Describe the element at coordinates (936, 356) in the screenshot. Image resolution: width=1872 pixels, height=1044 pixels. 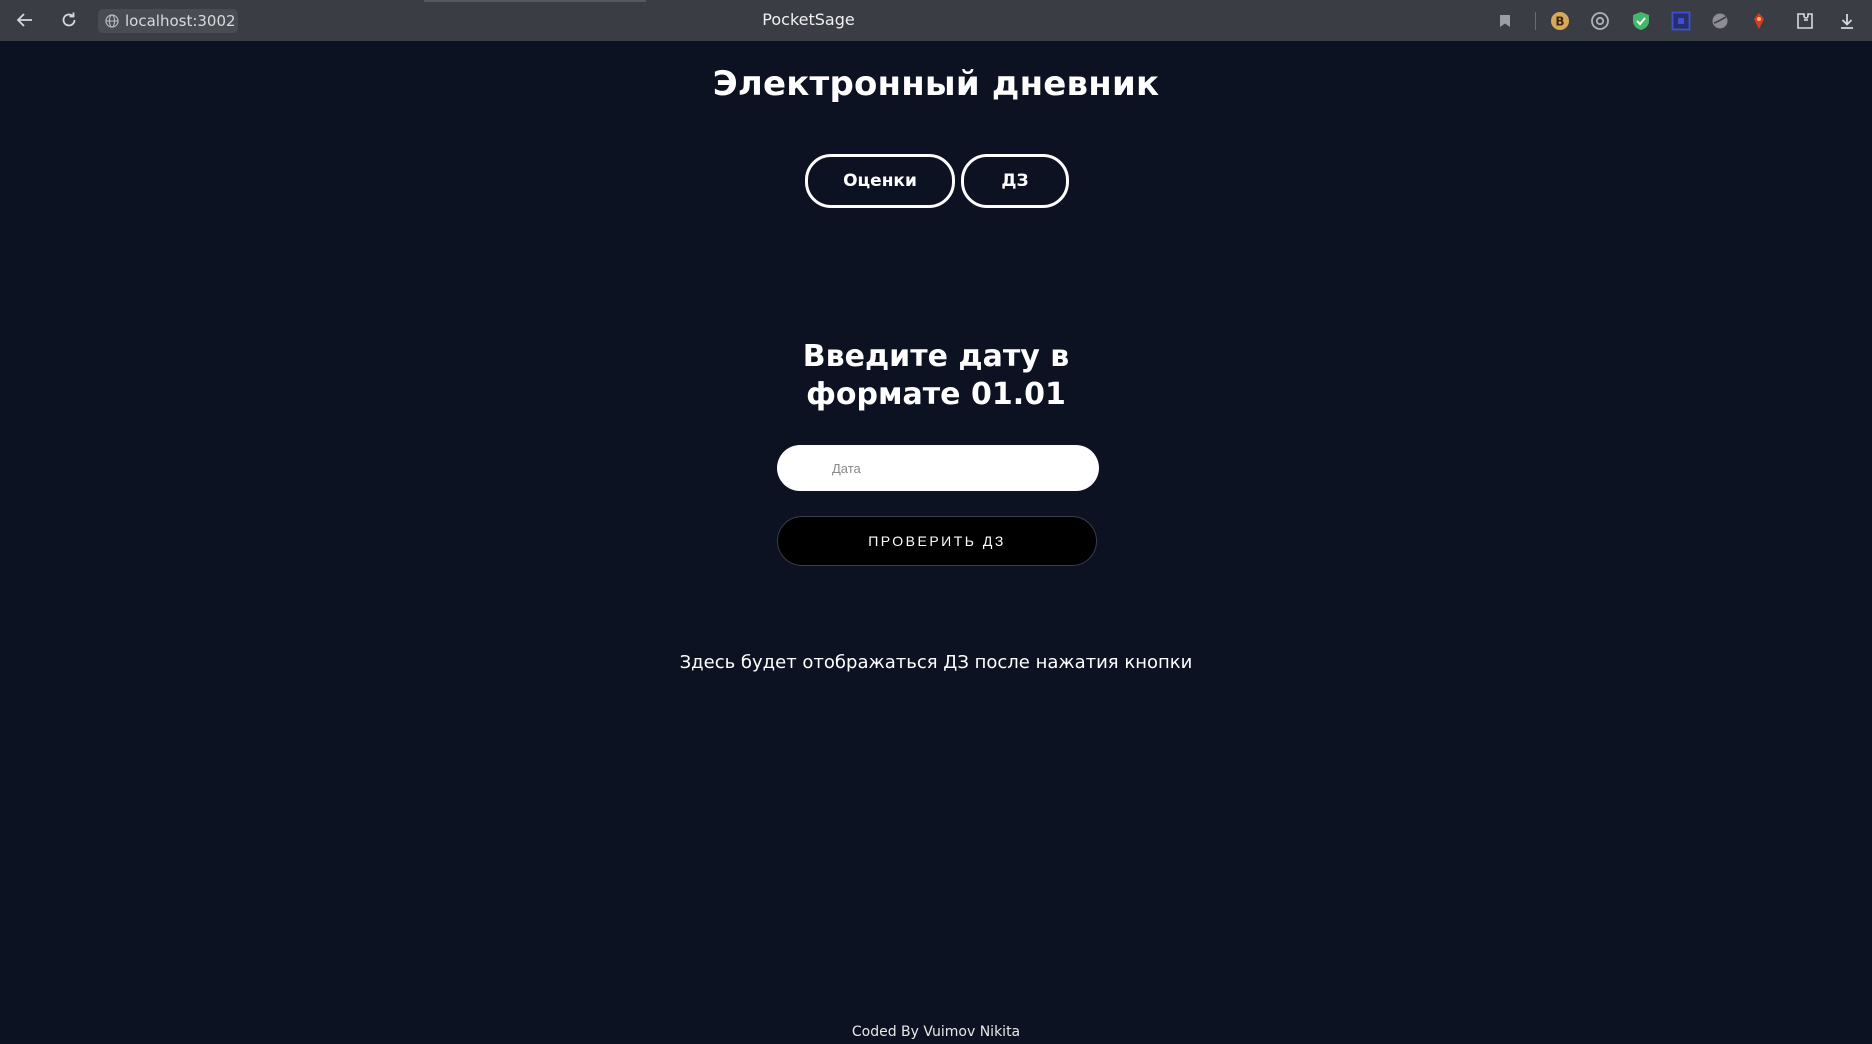
I see `prompt-line-1: Введите дату в` at that location.